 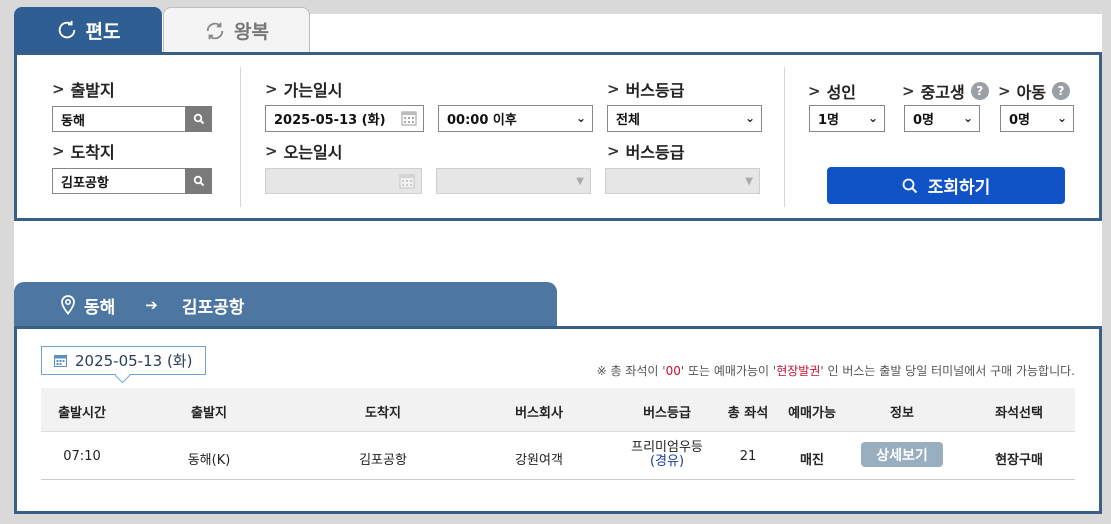 I want to click on bus-grade-value: 전체, so click(x=628, y=120).